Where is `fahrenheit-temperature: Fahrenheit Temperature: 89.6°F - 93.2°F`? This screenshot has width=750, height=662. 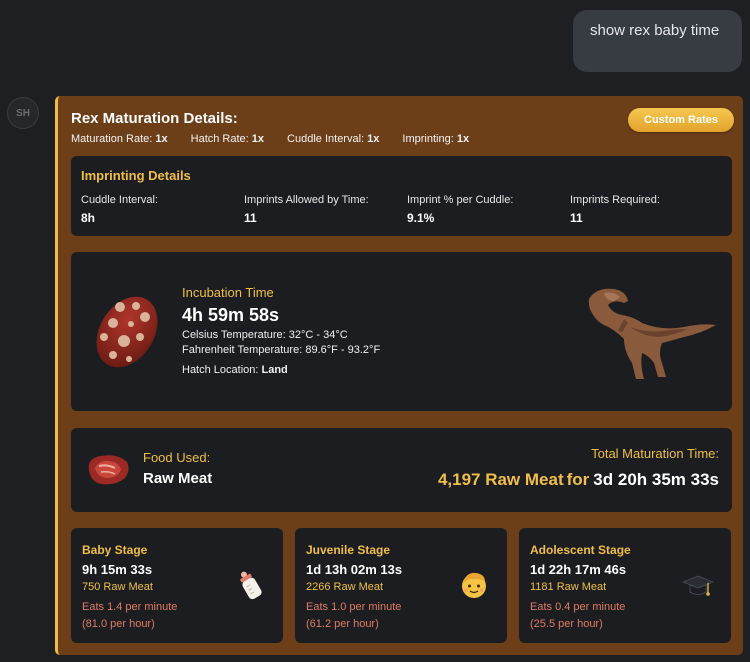 fahrenheit-temperature: Fahrenheit Temperature: 89.6°F - 93.2°F is located at coordinates (281, 350).